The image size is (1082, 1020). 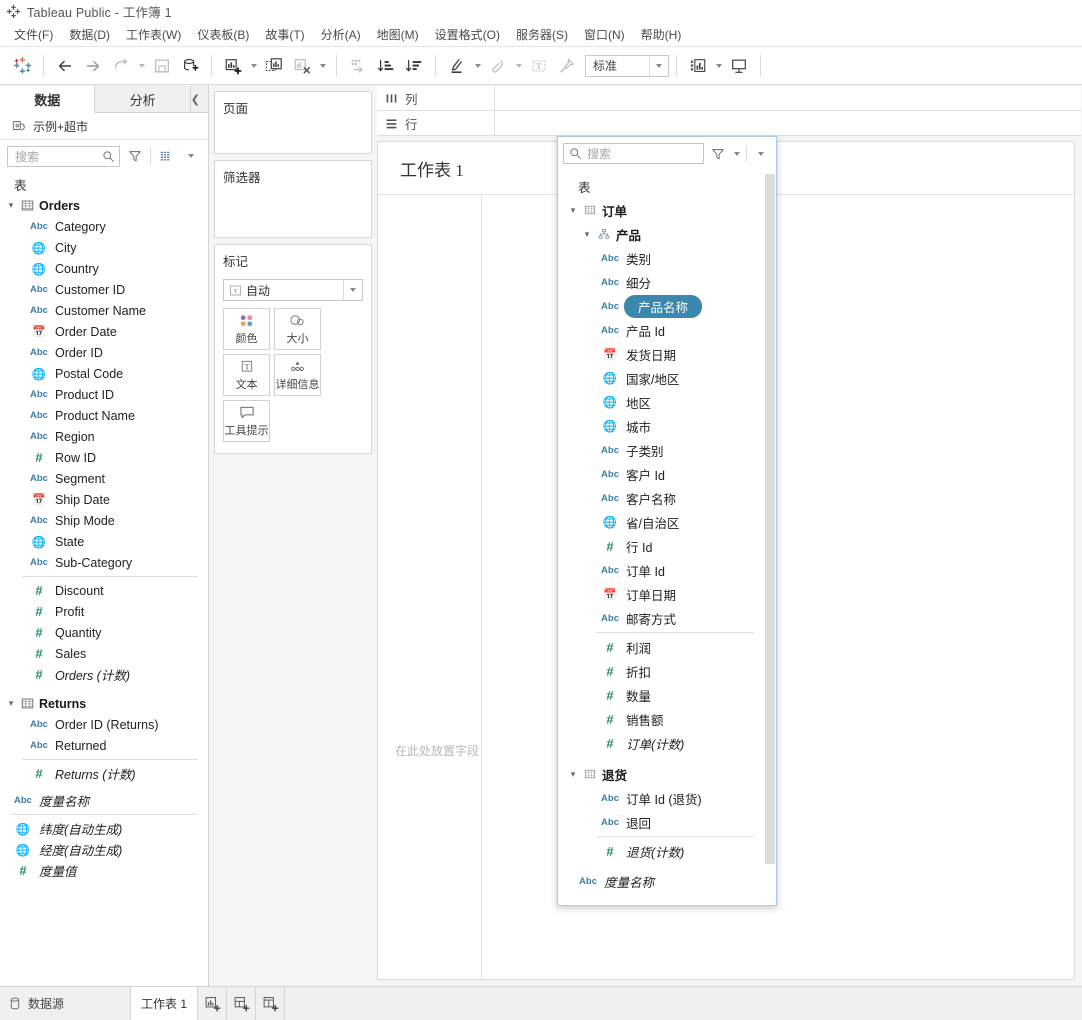 What do you see at coordinates (104, 653) in the screenshot?
I see `field-sales: # Sales` at bounding box center [104, 653].